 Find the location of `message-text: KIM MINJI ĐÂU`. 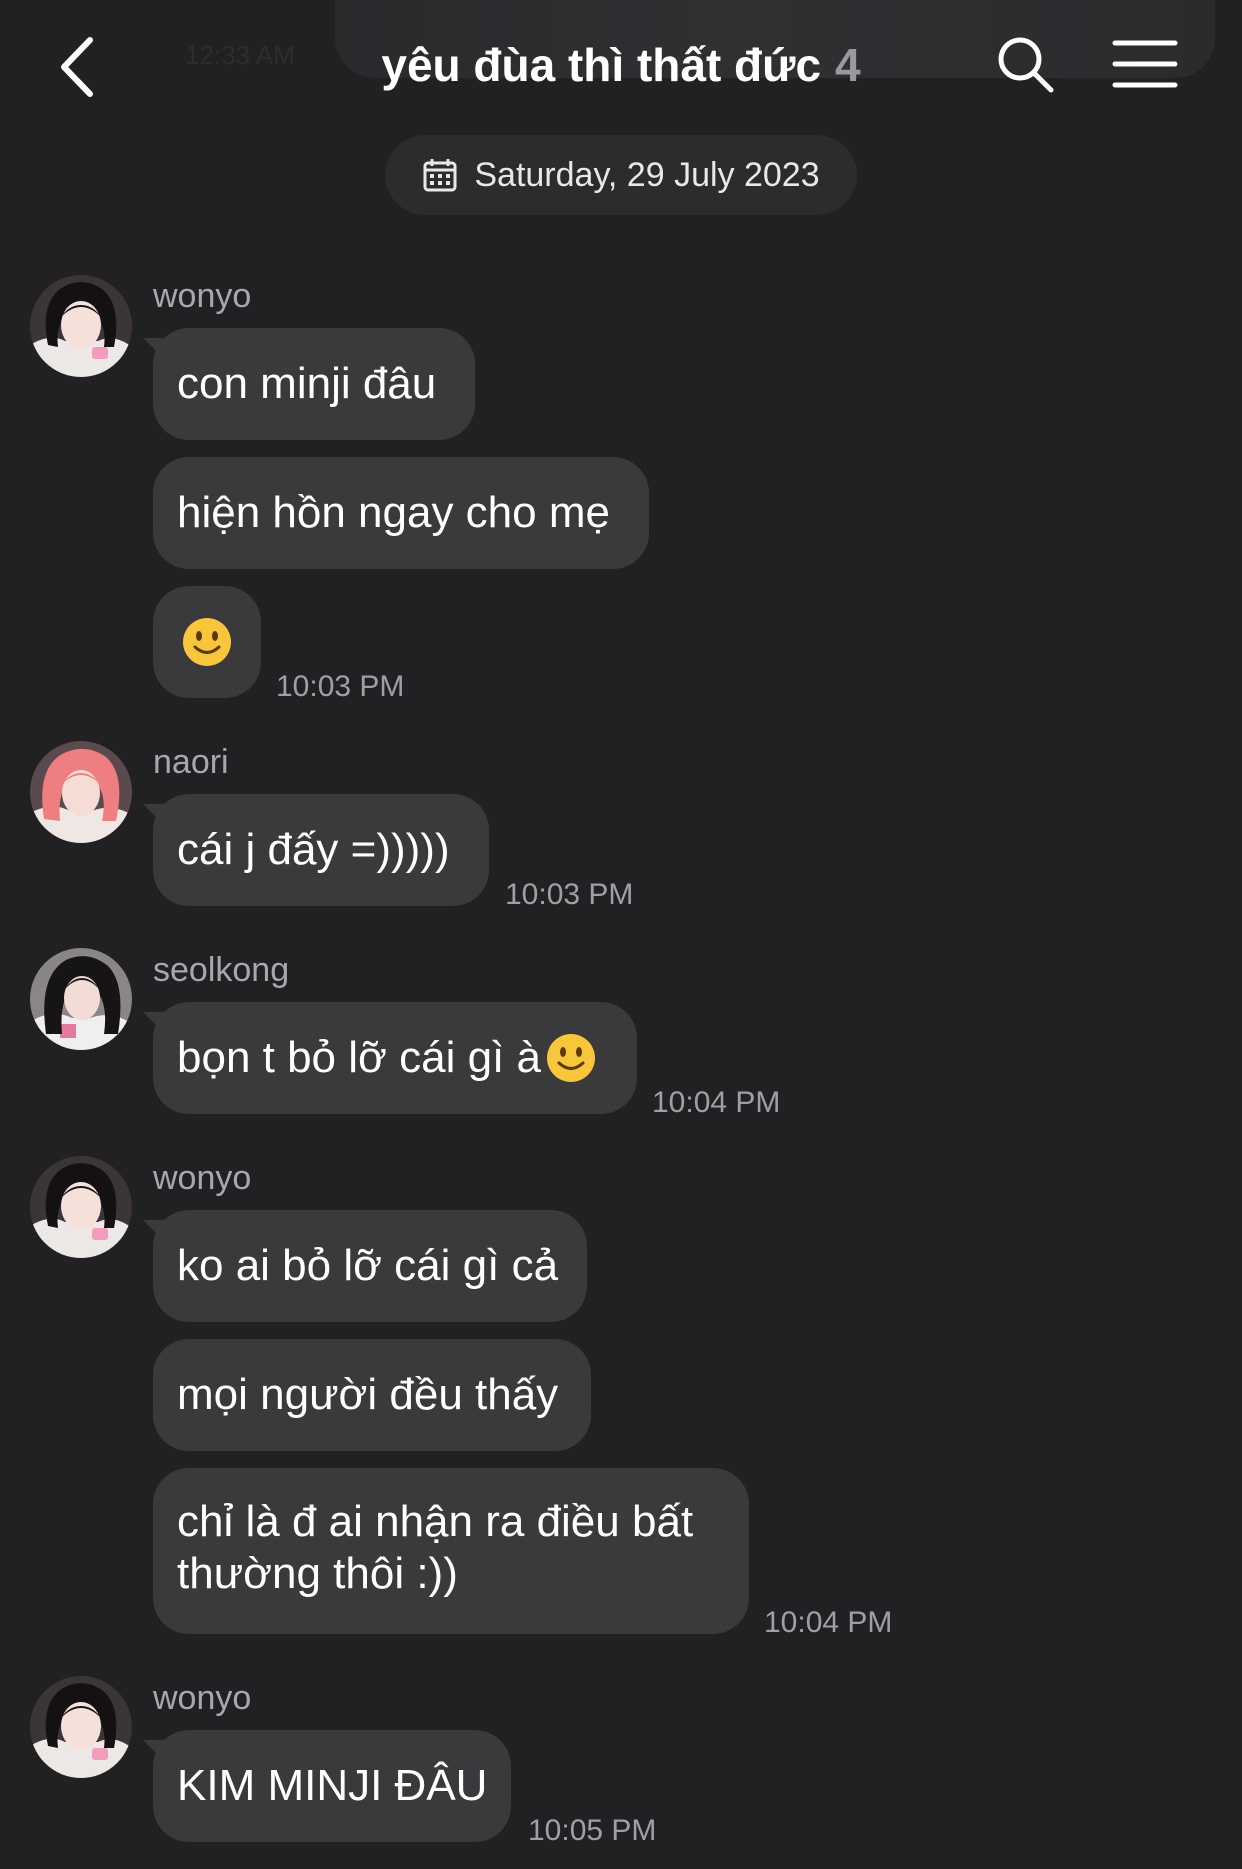

message-text: KIM MINJI ĐÂU is located at coordinates (332, 1785).